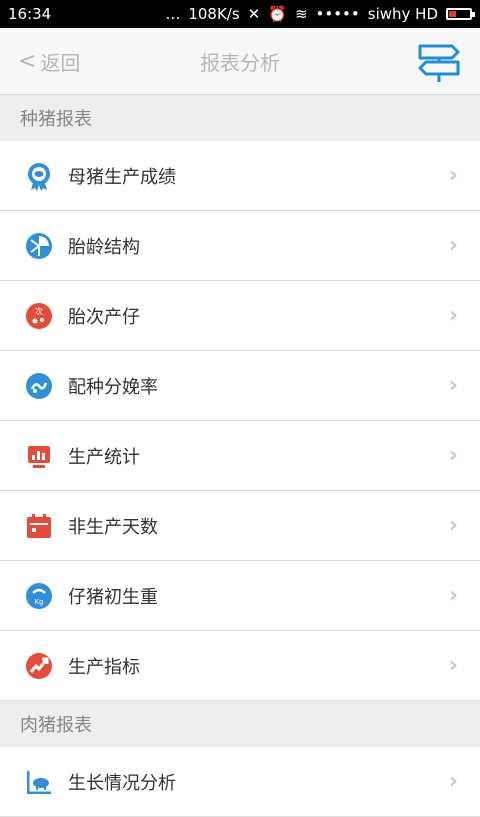 The height and width of the screenshot is (817, 480). What do you see at coordinates (240, 118) in the screenshot?
I see `section-header-breeding: 种猪报表` at bounding box center [240, 118].